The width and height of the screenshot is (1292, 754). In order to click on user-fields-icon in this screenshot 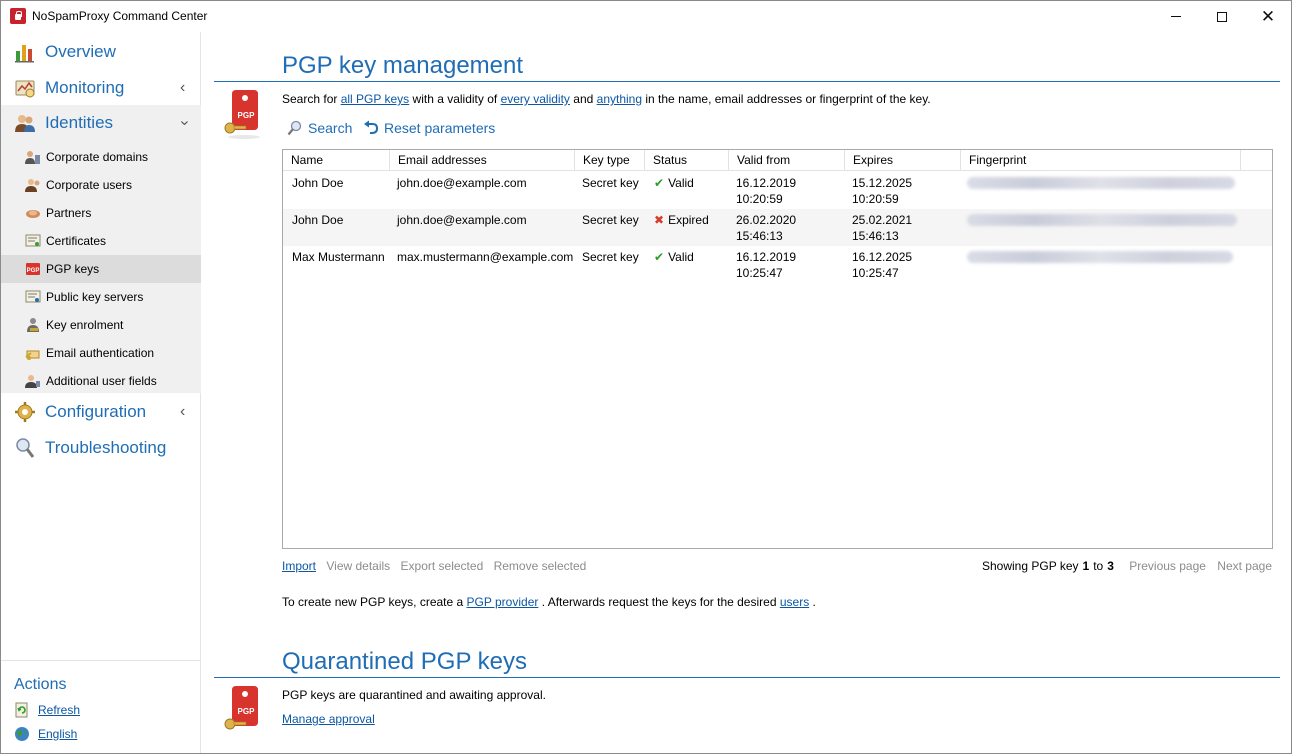, I will do `click(32, 381)`.